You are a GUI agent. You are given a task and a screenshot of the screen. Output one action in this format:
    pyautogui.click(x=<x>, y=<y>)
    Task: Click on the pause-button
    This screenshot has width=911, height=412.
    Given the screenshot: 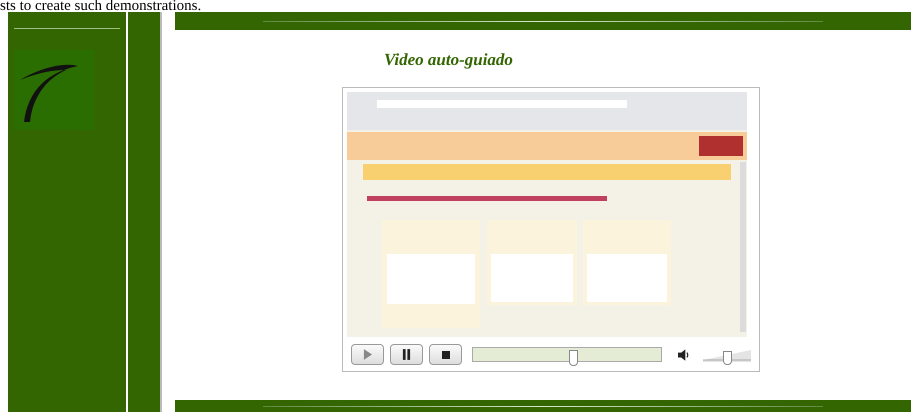 What is the action you would take?
    pyautogui.click(x=406, y=354)
    